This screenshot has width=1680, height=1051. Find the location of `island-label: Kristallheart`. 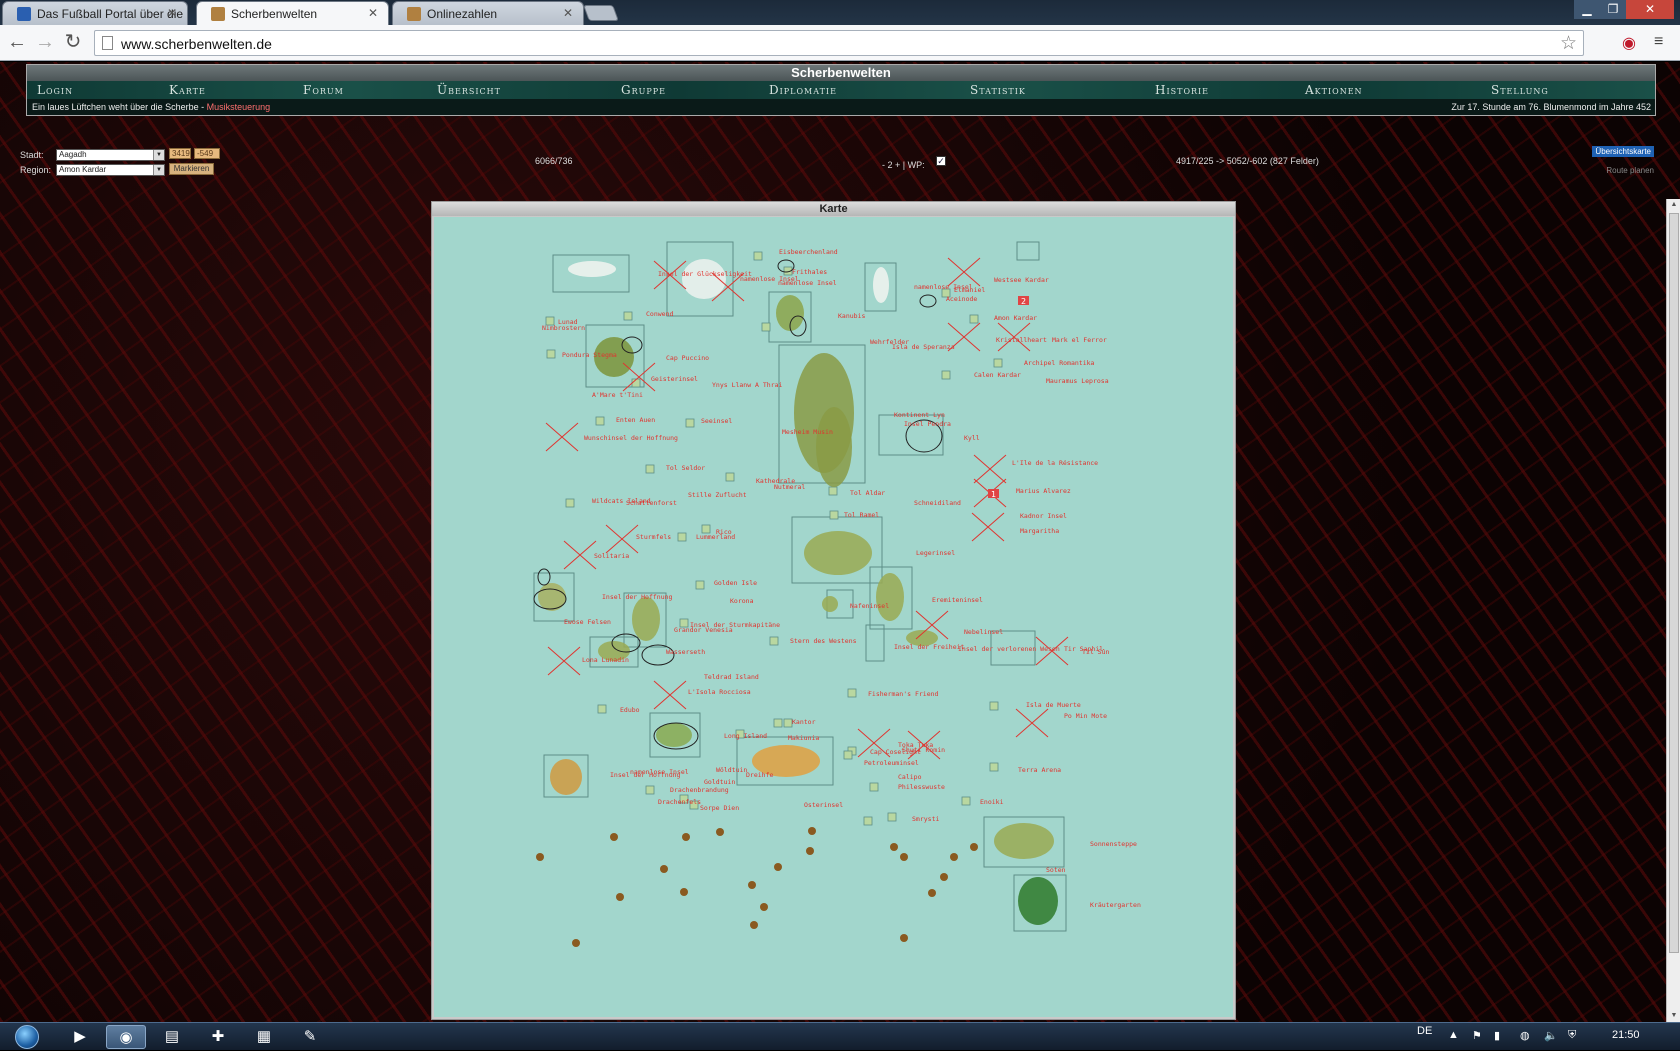

island-label: Kristallheart is located at coordinates (1021, 340).